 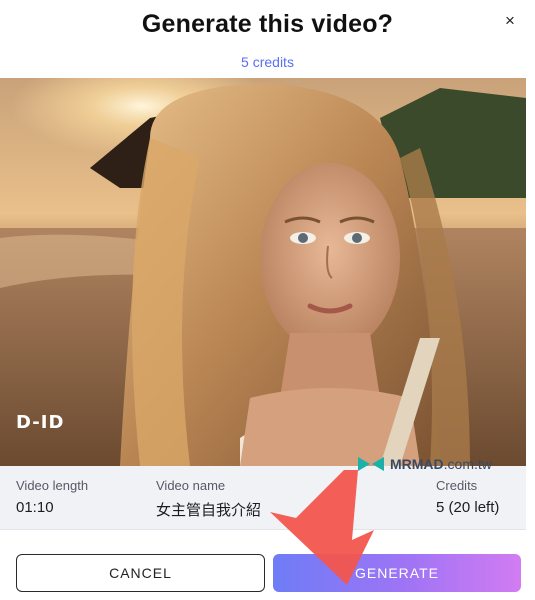 I want to click on mrmad-watermark: MRMAD.com.tw, so click(x=424, y=464).